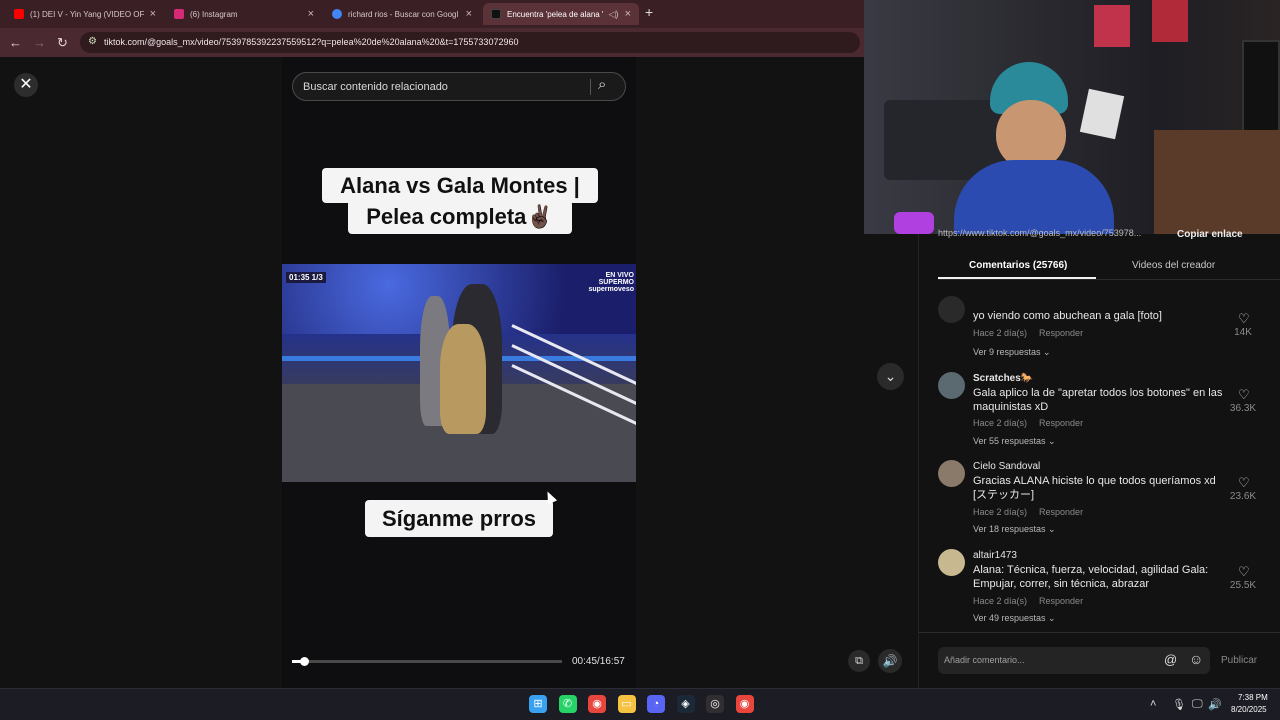  What do you see at coordinates (92, 41) in the screenshot?
I see `site-info-icon: ⚙` at bounding box center [92, 41].